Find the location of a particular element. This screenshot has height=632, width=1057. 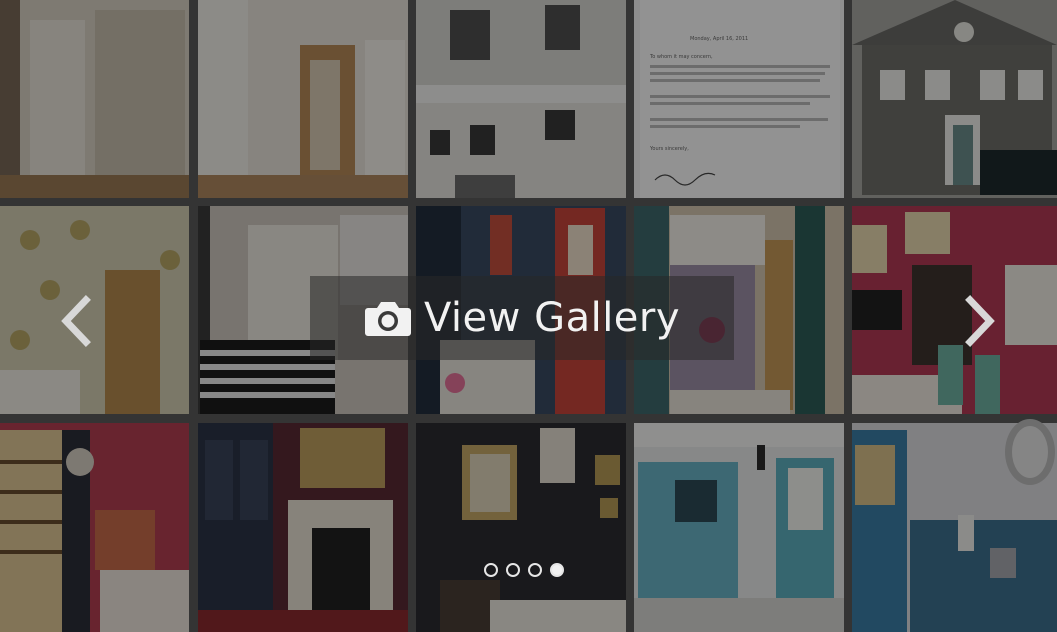

photo-tile-bookshelf-room is located at coordinates (94, 527).